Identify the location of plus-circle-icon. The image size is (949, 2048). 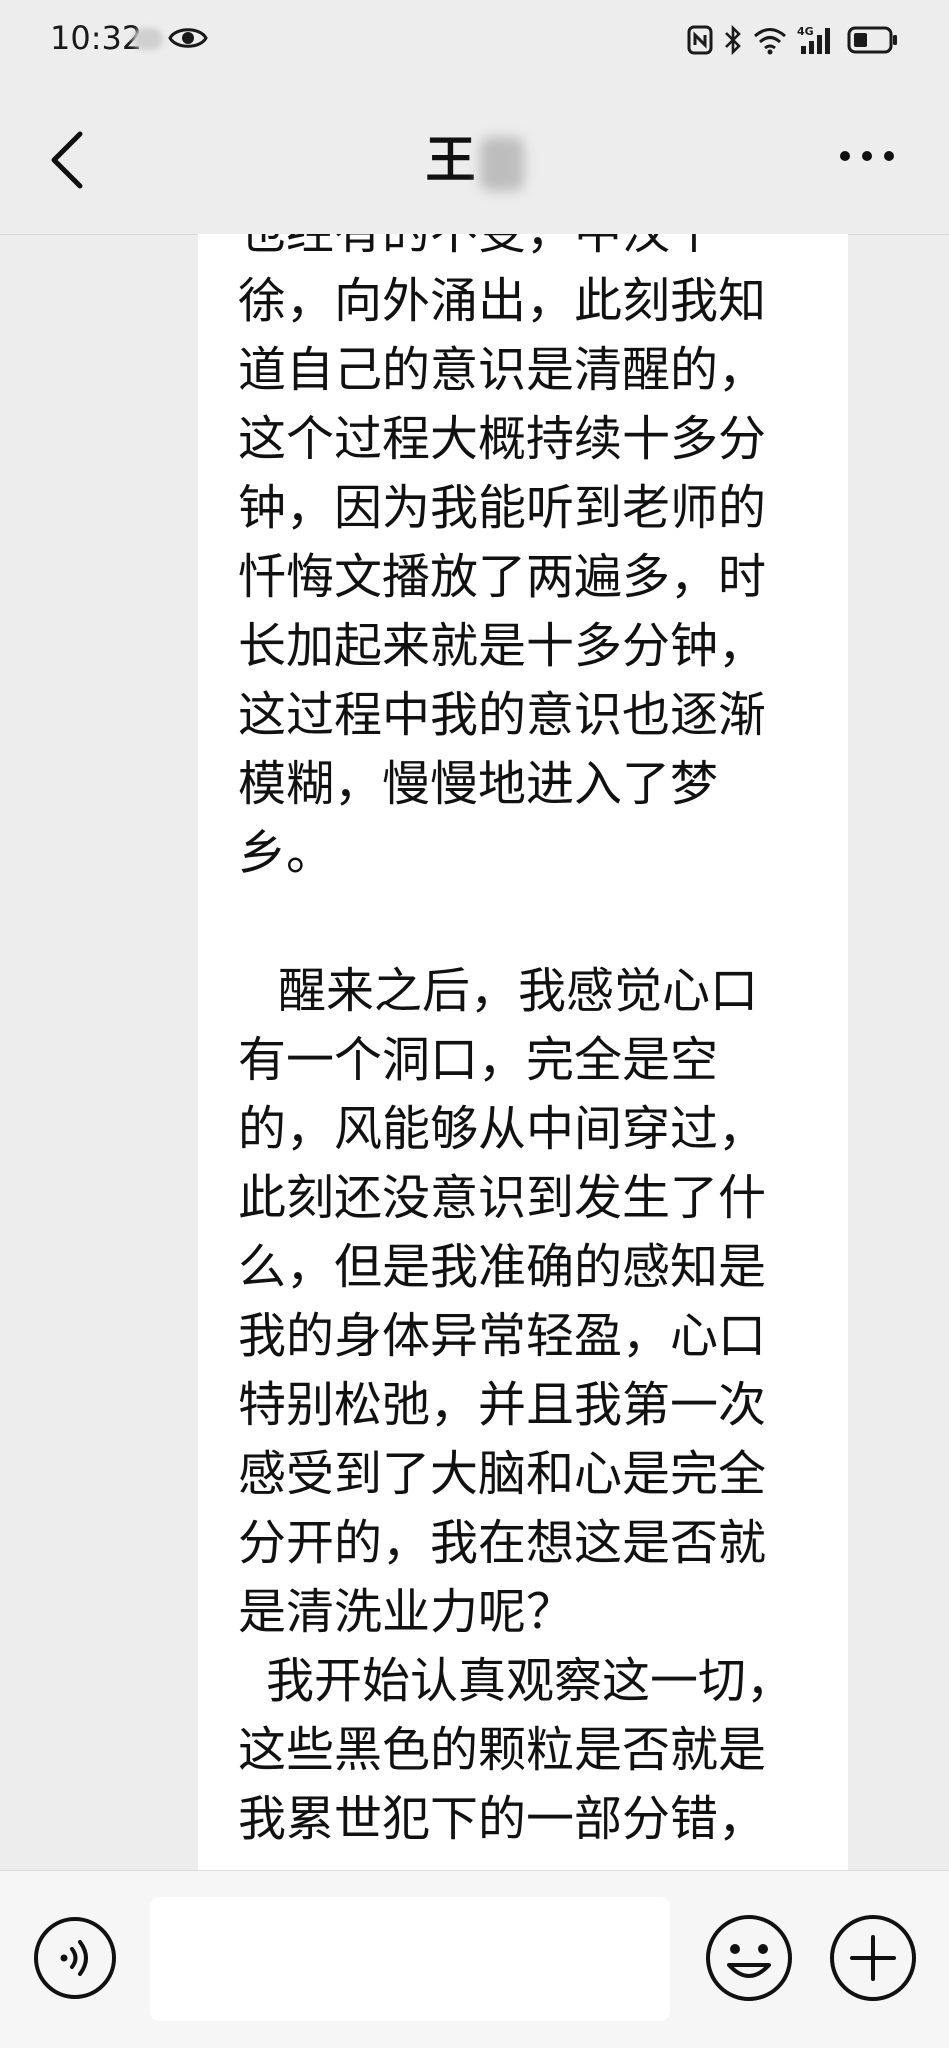
(873, 1958).